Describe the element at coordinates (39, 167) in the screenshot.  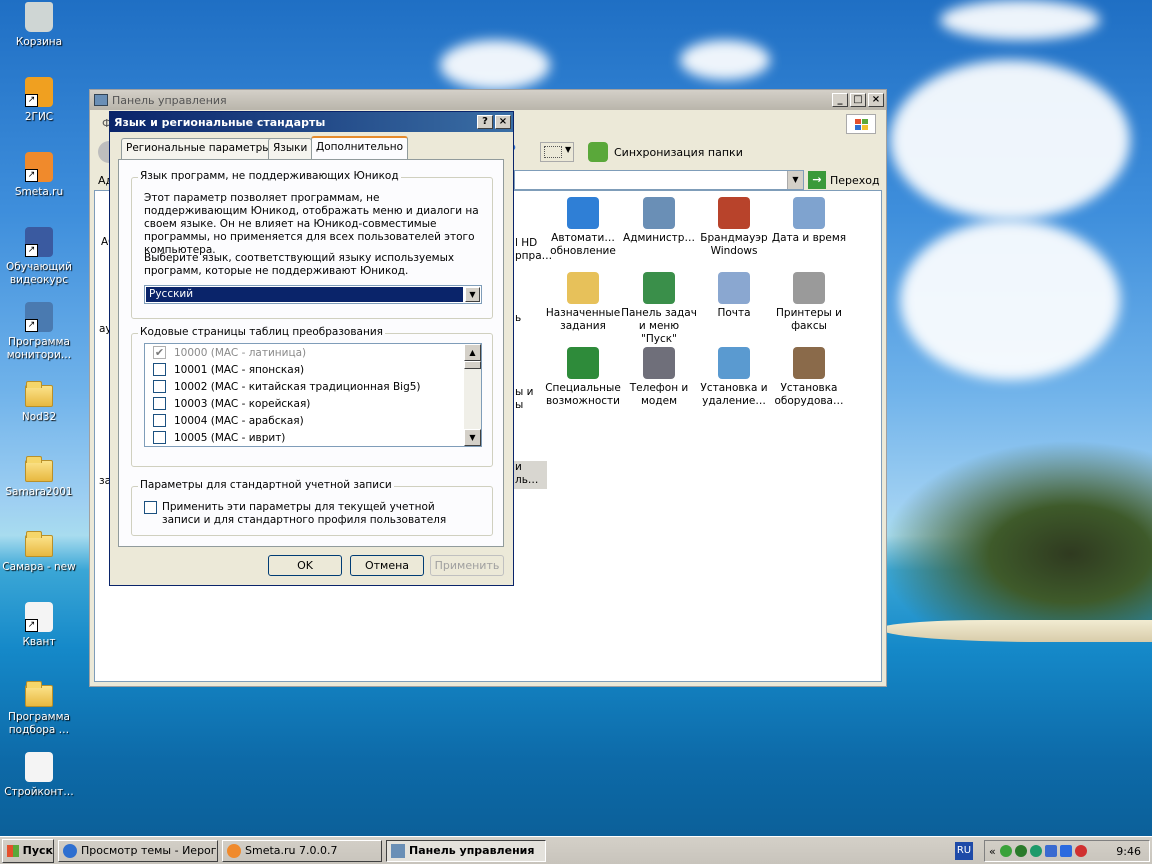
I see `smeta-icon` at that location.